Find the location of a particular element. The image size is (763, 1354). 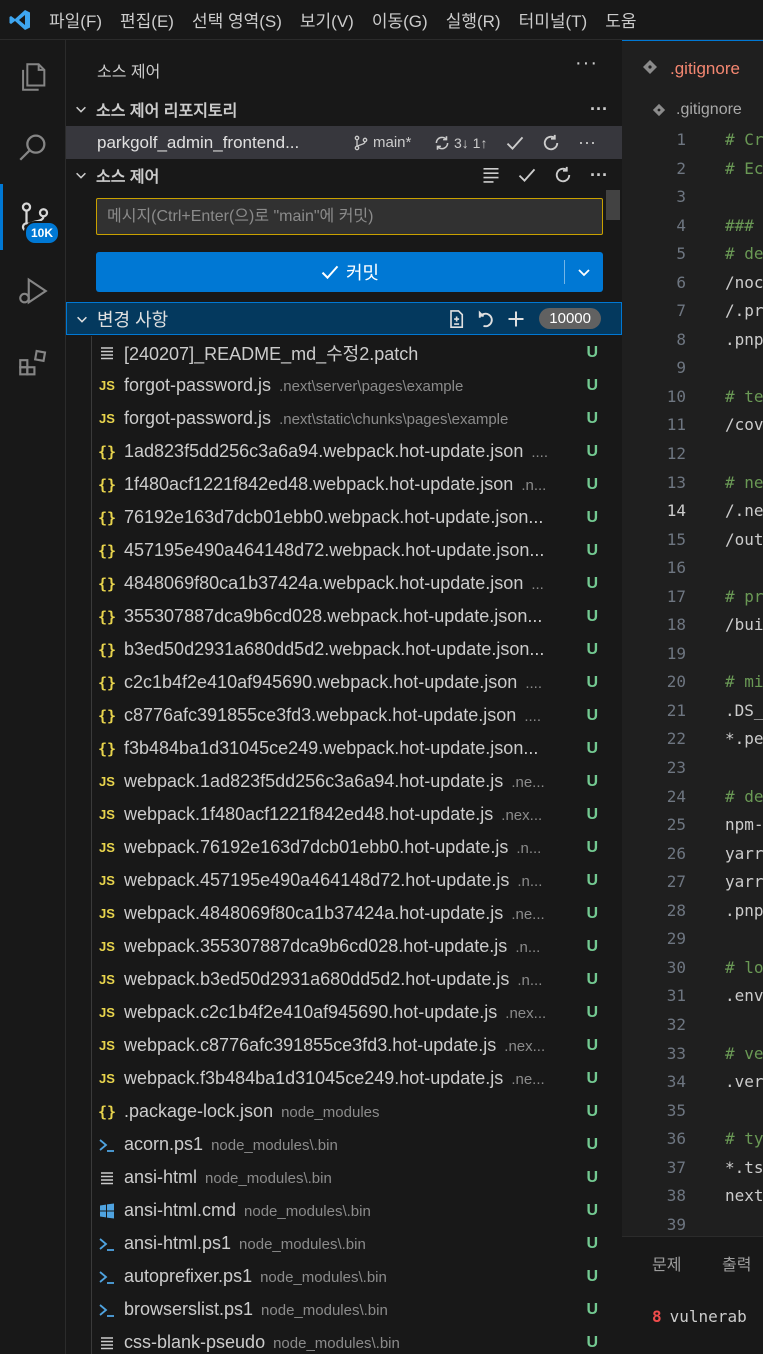

search-icon is located at coordinates (33, 147).